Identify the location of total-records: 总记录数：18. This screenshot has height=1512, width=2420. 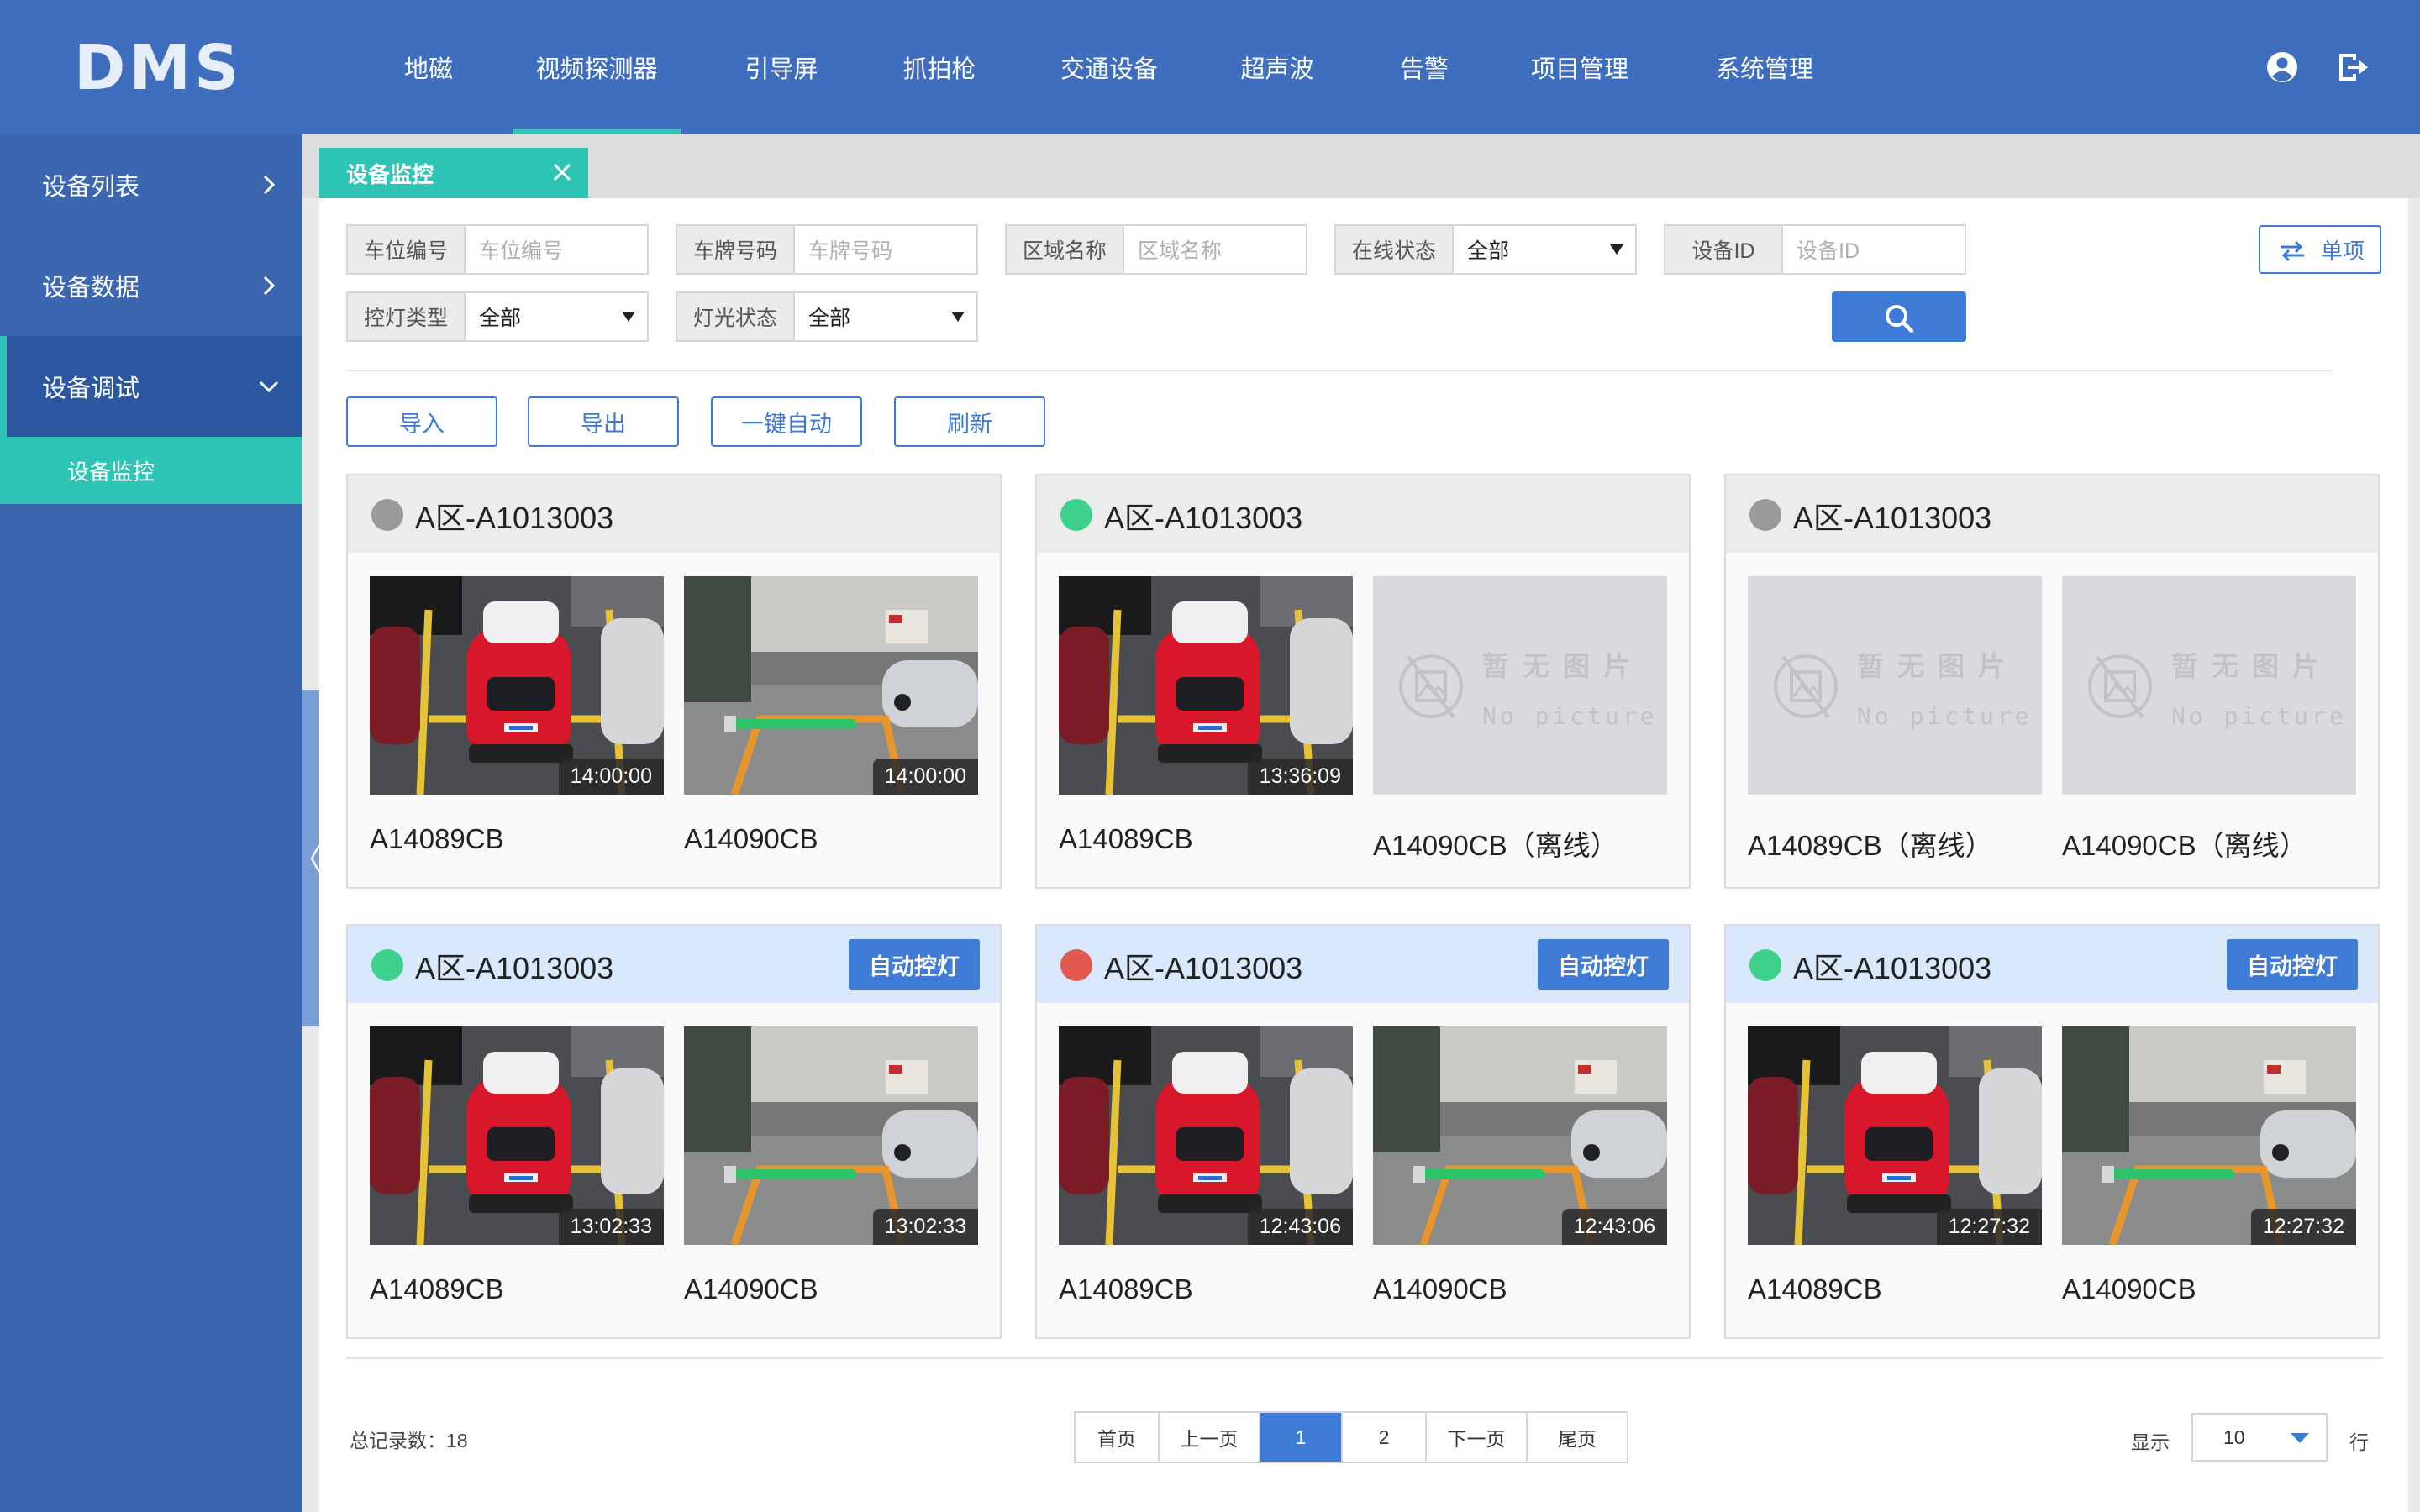
(409, 1441).